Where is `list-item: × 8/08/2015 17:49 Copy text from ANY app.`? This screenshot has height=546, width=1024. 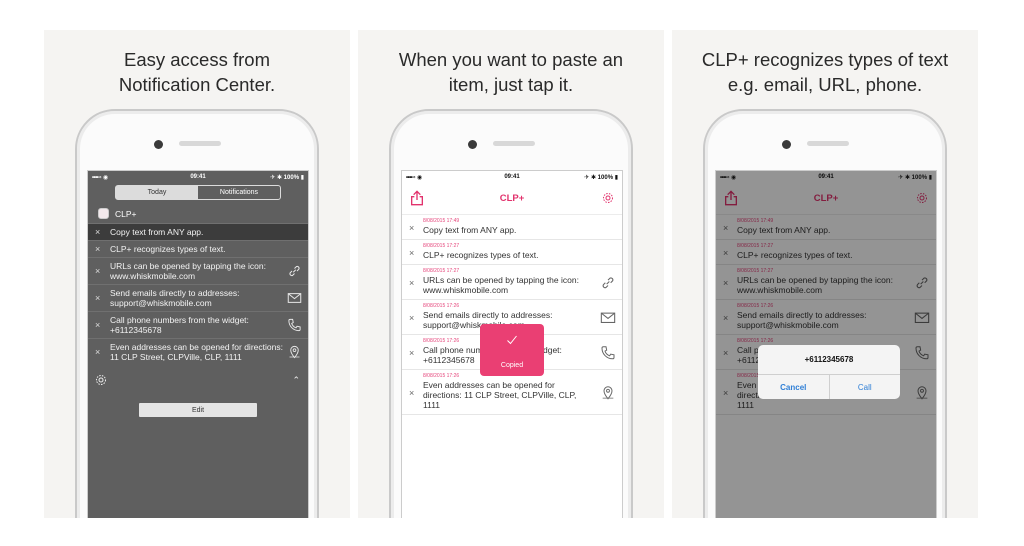
list-item: × 8/08/2015 17:49 Copy text from ANY app. is located at coordinates (512, 227).